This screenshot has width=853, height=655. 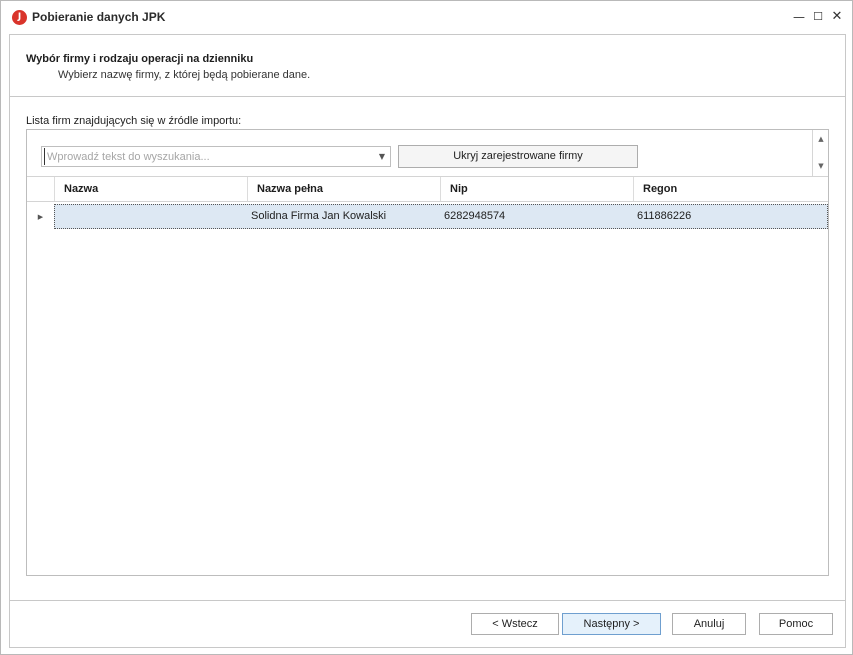 I want to click on cell-nazwa, so click(x=151, y=216).